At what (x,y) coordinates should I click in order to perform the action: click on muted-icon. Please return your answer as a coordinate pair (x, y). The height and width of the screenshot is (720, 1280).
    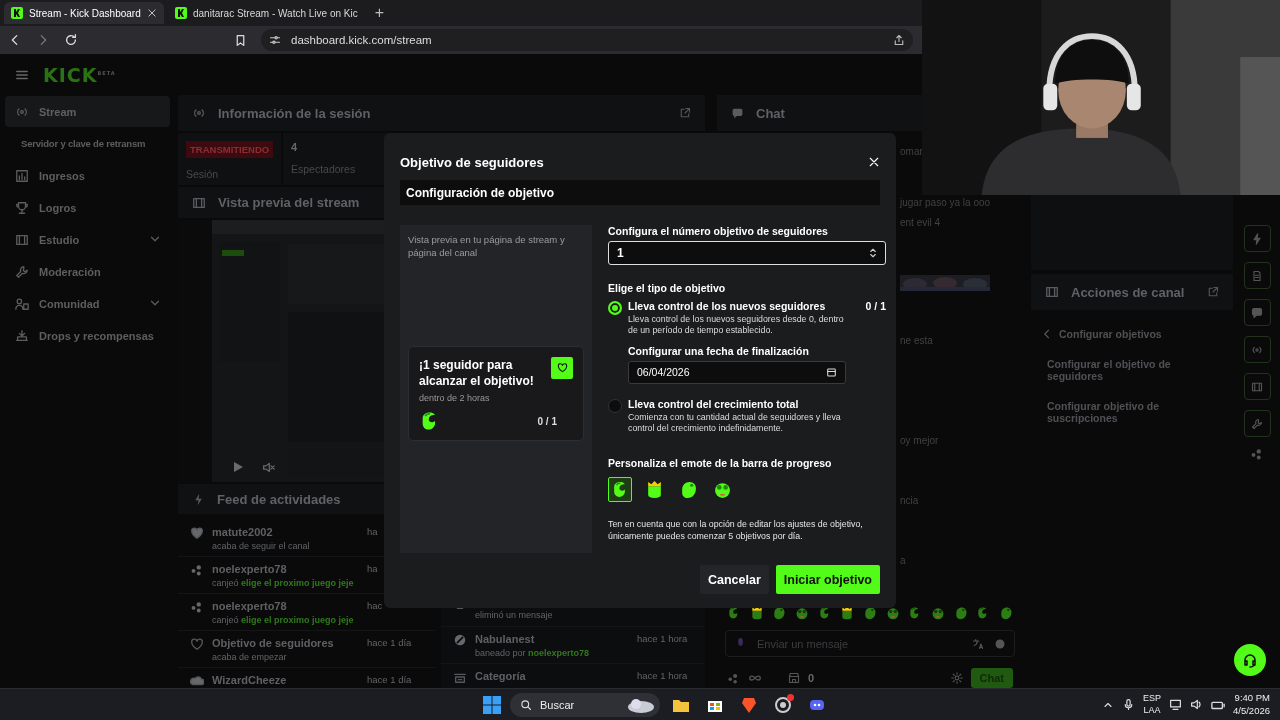
    Looking at the image, I should click on (268, 467).